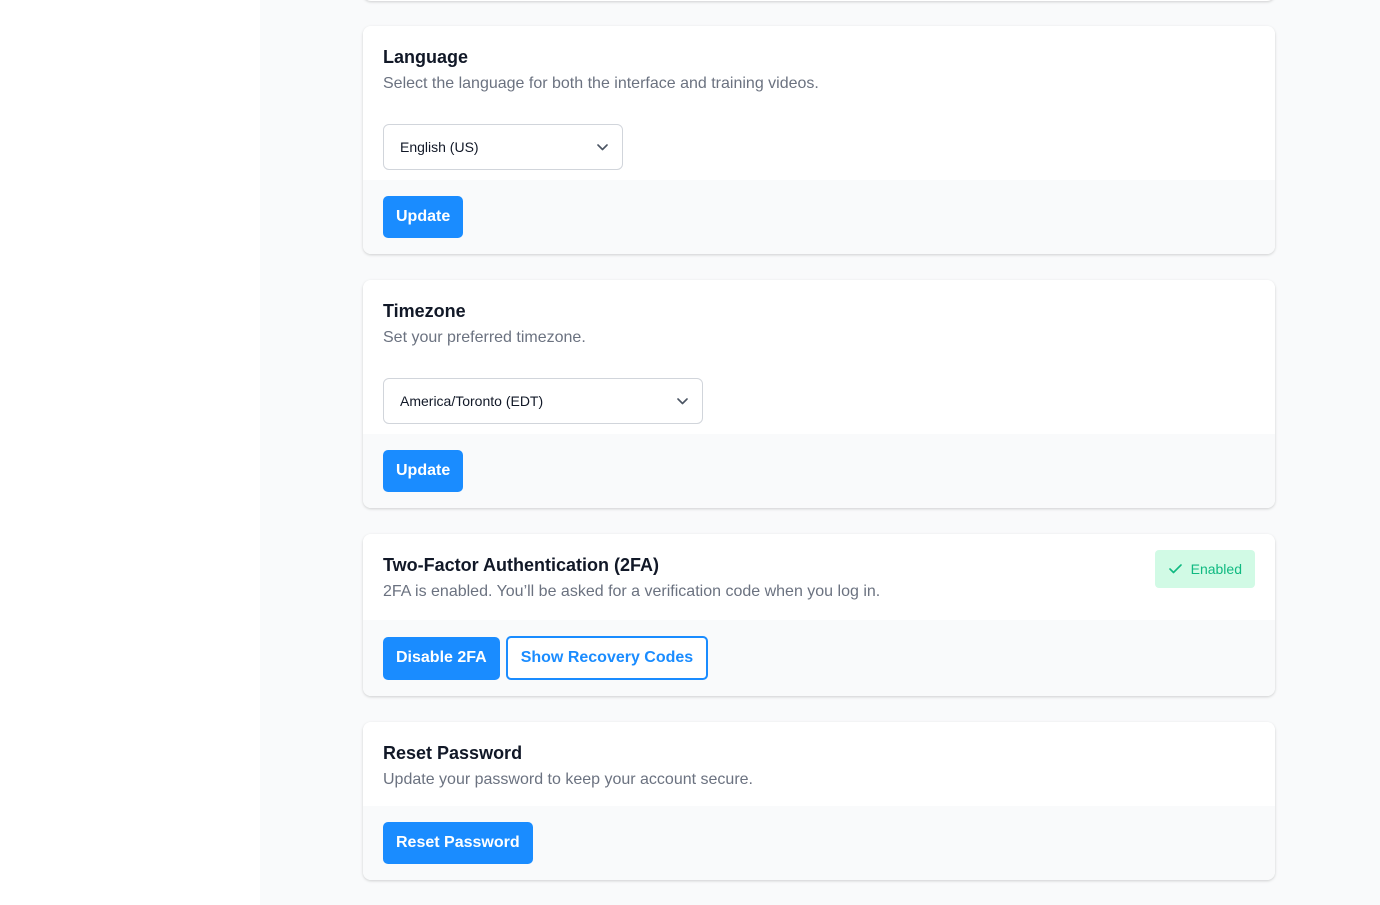 This screenshot has width=1380, height=905. What do you see at coordinates (424, 311) in the screenshot?
I see `timezone-title: Timezone` at bounding box center [424, 311].